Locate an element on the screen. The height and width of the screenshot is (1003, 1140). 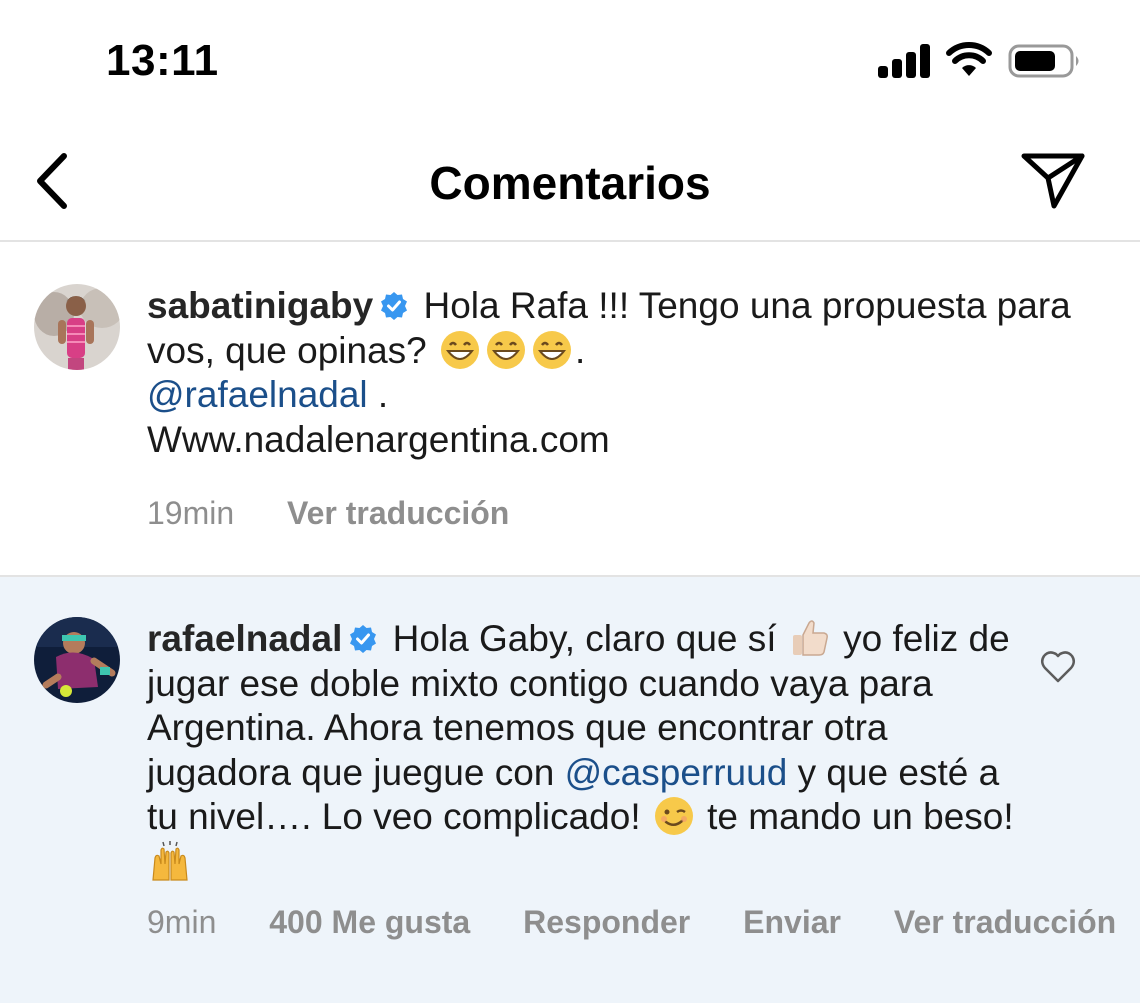
winking-face-emoji-icon is located at coordinates (673, 816).